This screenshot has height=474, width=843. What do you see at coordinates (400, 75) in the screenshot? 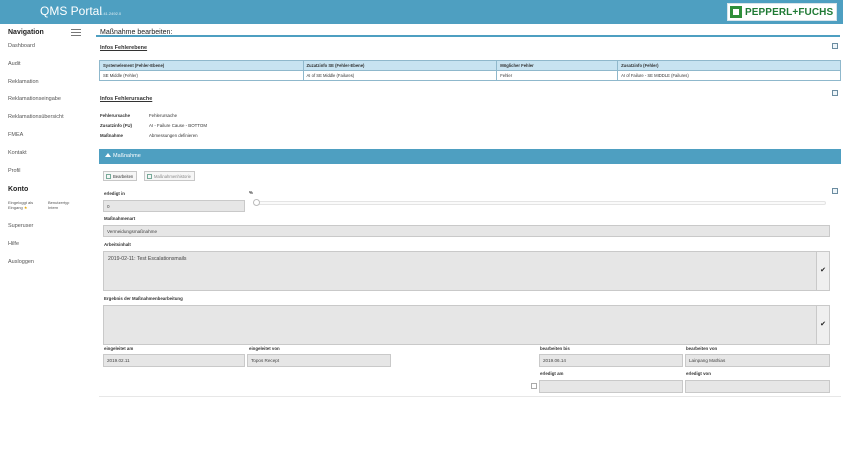
I see `table-cell: AI of SE Middle (Failures)` at bounding box center [400, 75].